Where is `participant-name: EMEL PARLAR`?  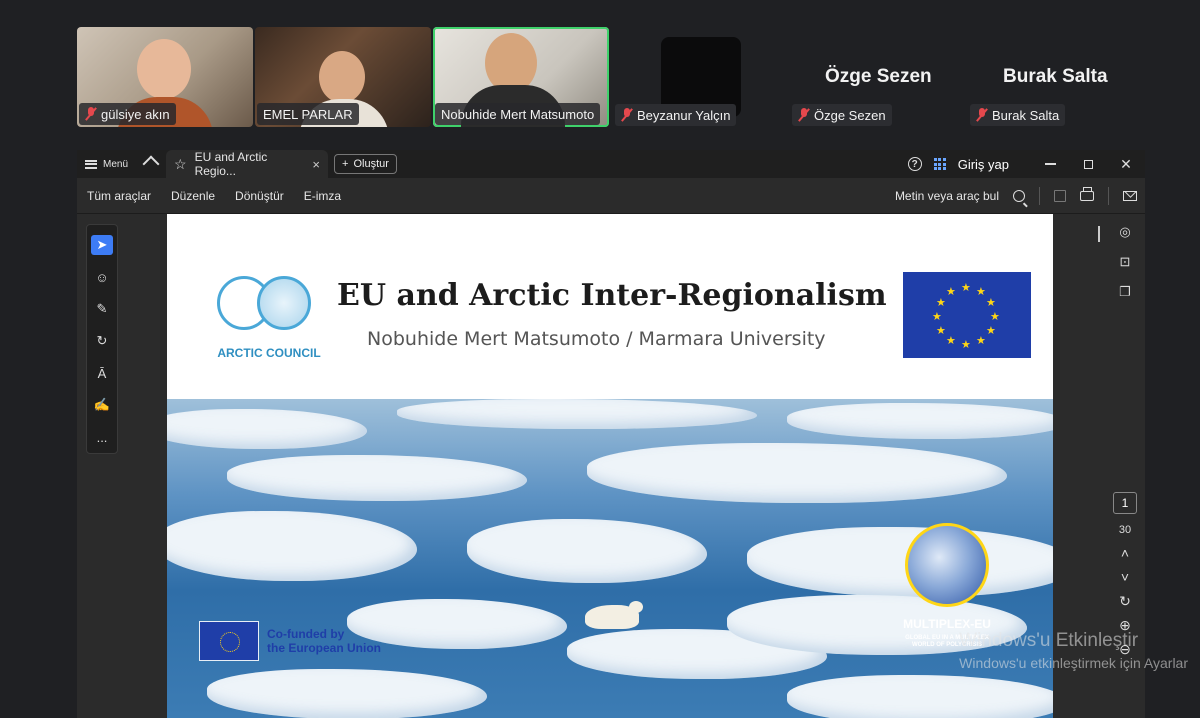
participant-name: EMEL PARLAR is located at coordinates (308, 114).